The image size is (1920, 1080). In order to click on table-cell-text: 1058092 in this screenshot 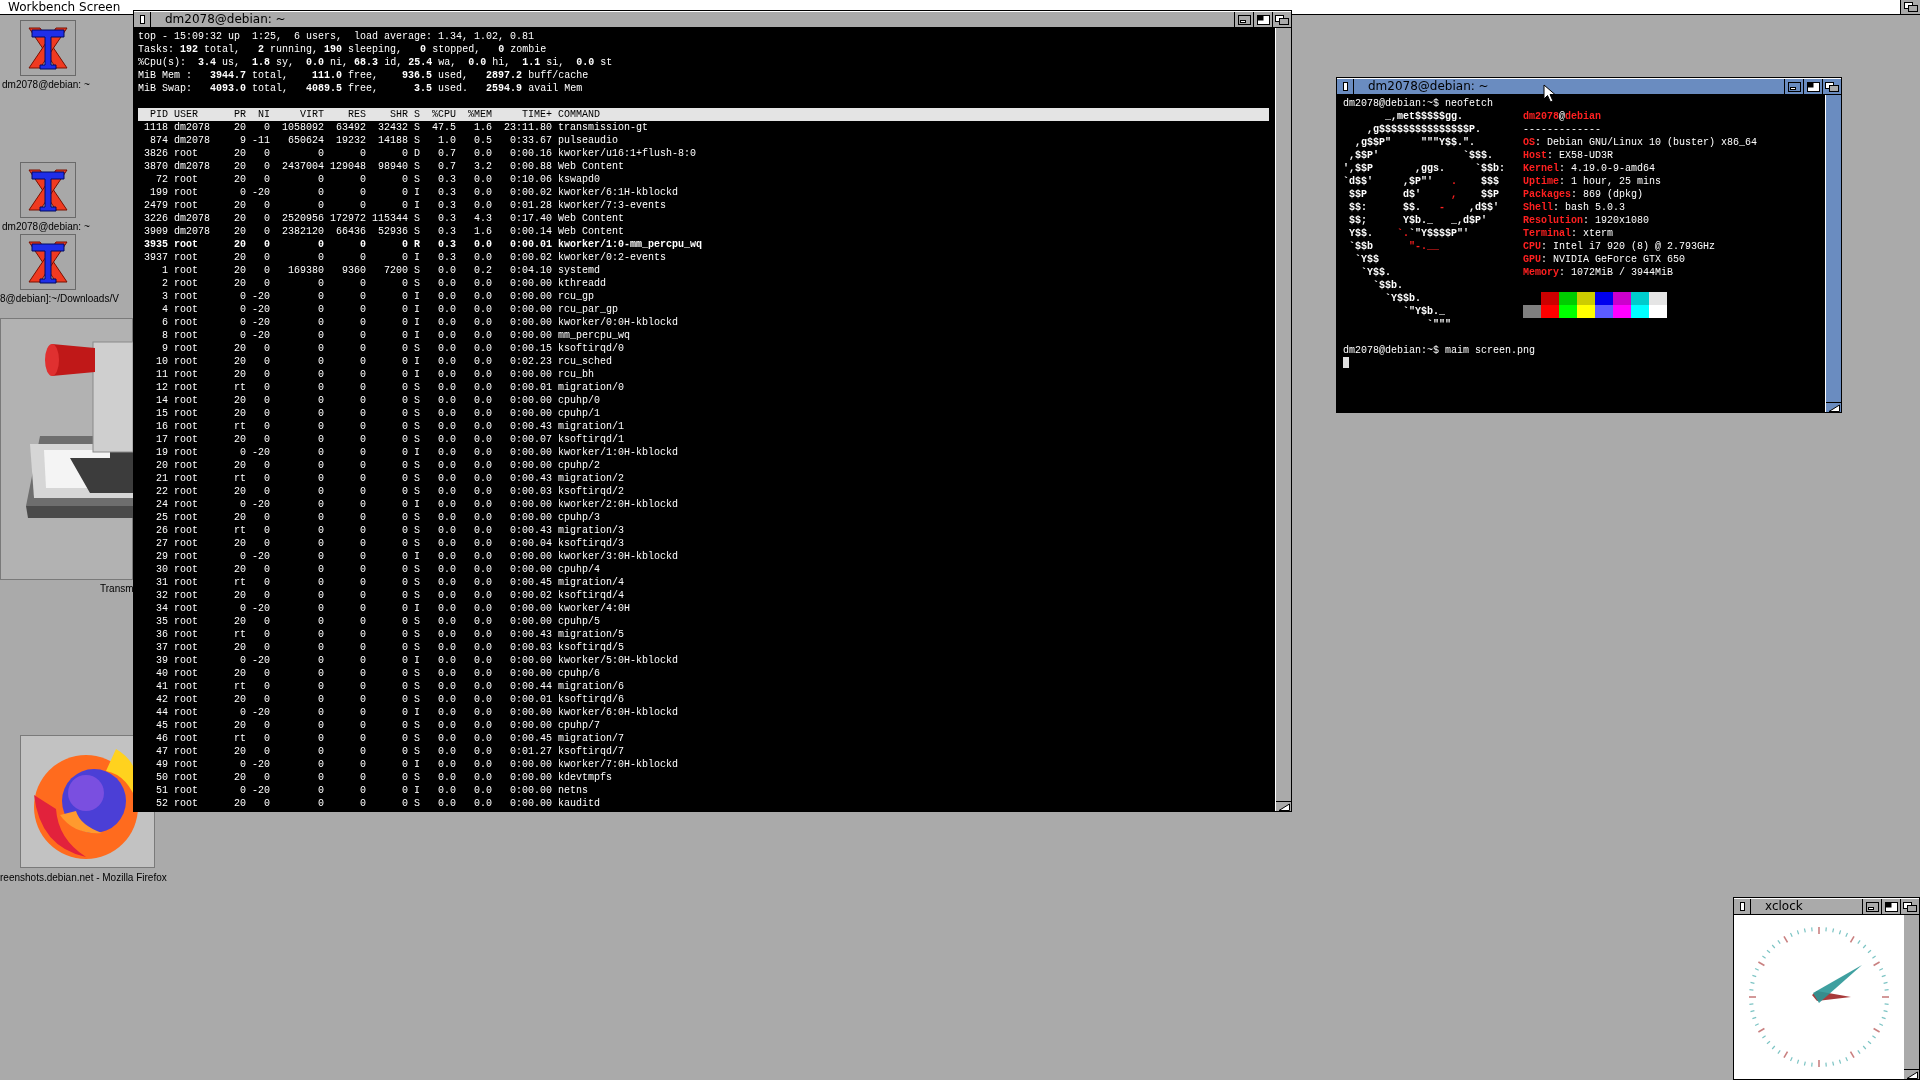, I will do `click(302, 127)`.